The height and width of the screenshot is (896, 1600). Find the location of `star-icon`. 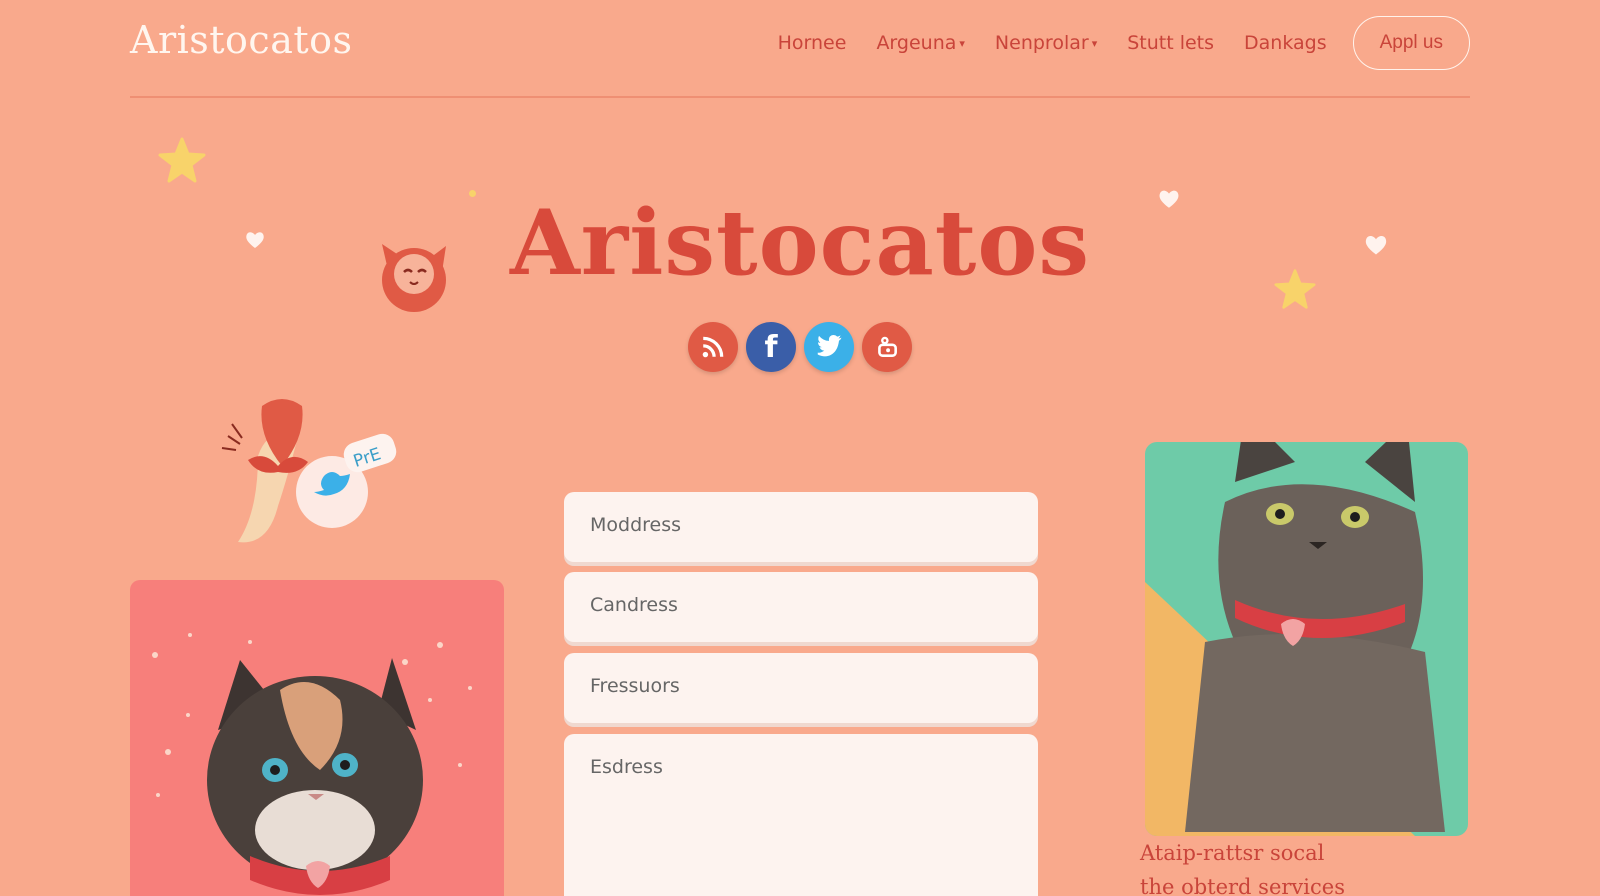

star-icon is located at coordinates (182, 160).